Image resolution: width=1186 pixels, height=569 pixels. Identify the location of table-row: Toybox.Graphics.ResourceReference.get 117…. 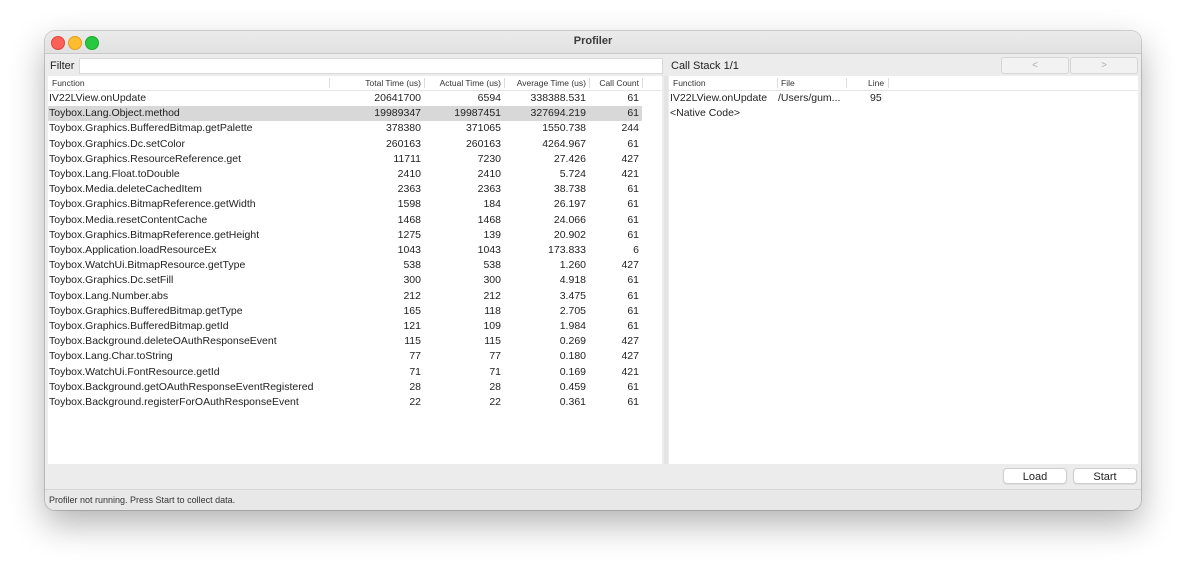
(345, 159).